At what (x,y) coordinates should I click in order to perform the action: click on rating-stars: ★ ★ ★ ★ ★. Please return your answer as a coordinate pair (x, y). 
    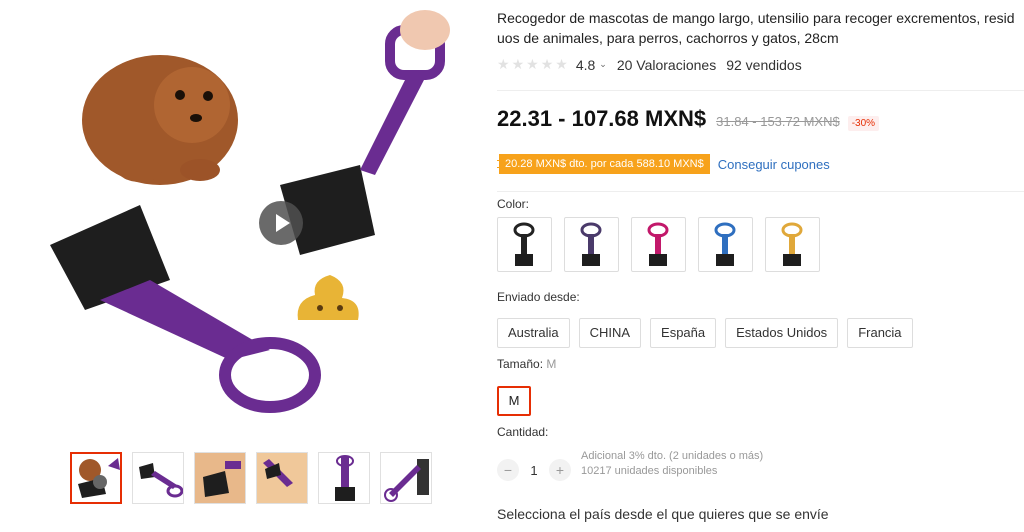
    Looking at the image, I should click on (532, 64).